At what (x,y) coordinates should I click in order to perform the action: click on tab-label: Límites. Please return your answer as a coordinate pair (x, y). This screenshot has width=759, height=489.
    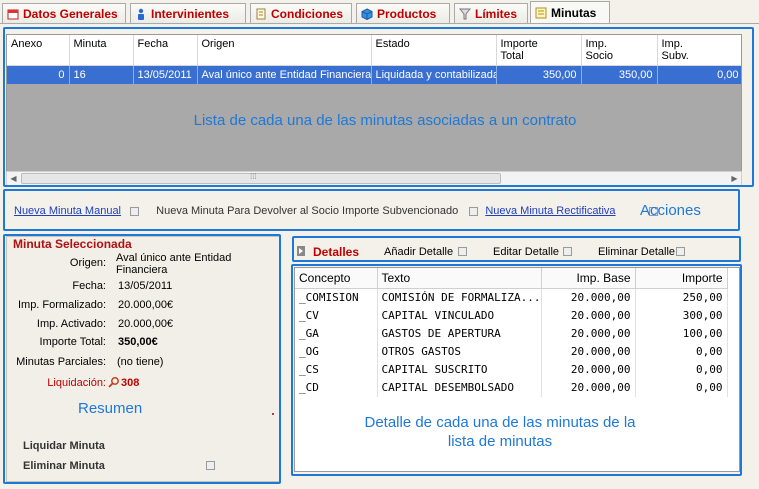
    Looking at the image, I should click on (496, 13).